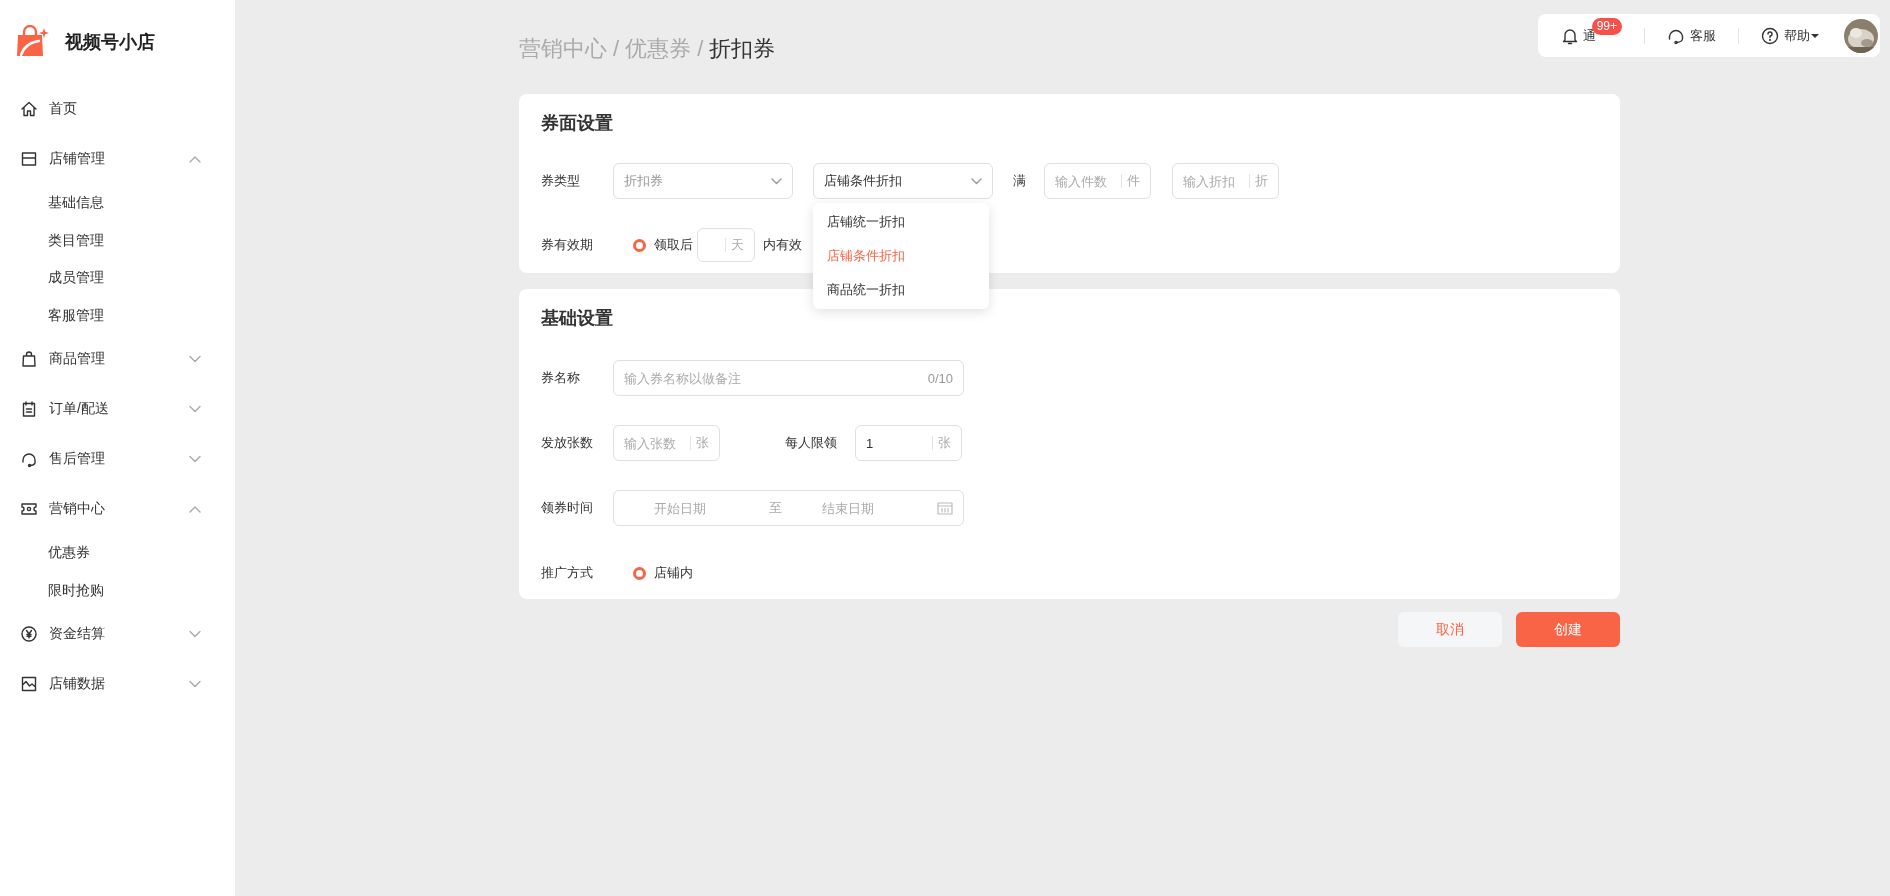  I want to click on suffix-text: 内有效, so click(782, 245).